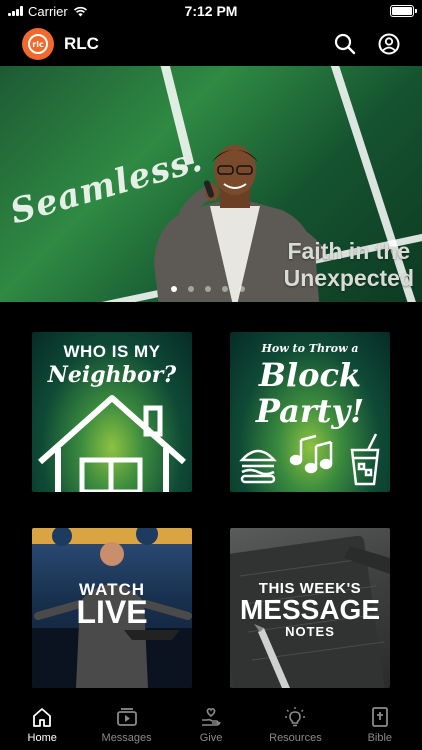 The height and width of the screenshot is (750, 422). What do you see at coordinates (295, 738) in the screenshot?
I see `tab-label-resources: Resources` at bounding box center [295, 738].